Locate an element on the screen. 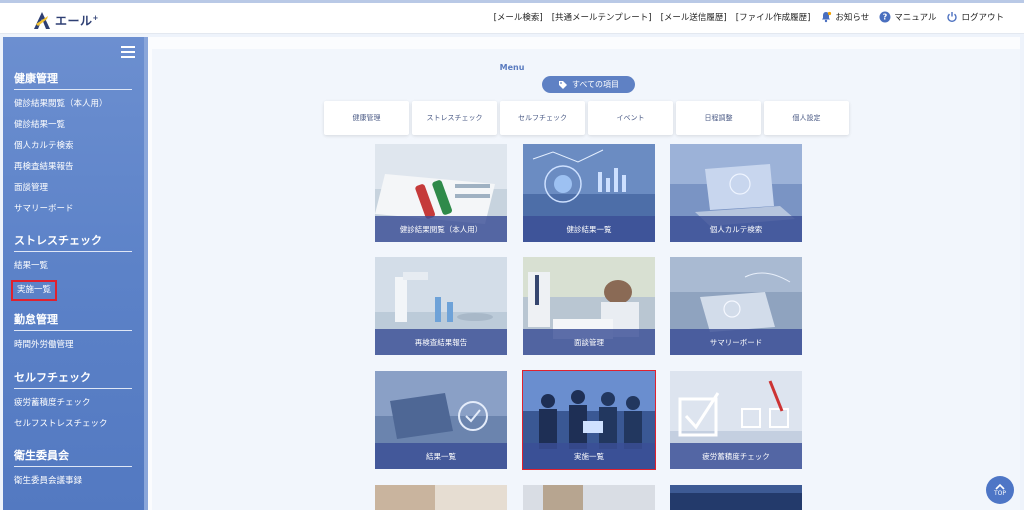 This screenshot has width=1024, height=510. sidebar-item-chart-search: 個人カルテ検索 is located at coordinates (73, 146).